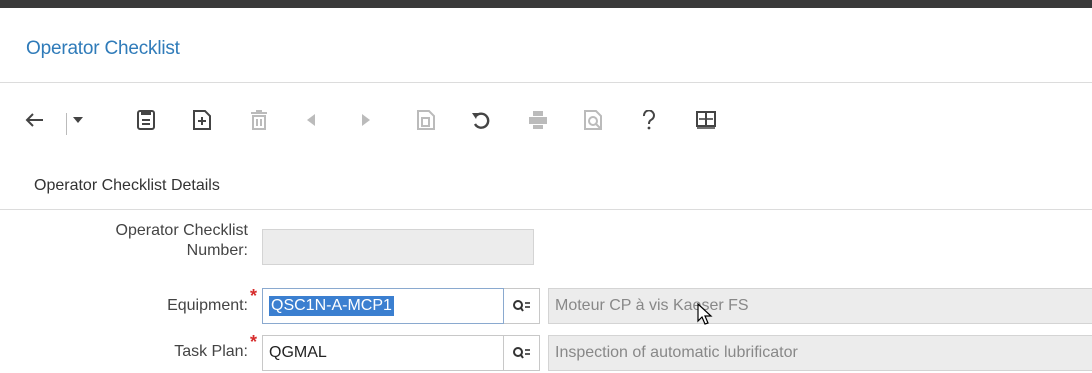  What do you see at coordinates (182, 230) in the screenshot?
I see `checklist-number-label-line1: Operator Checklist` at bounding box center [182, 230].